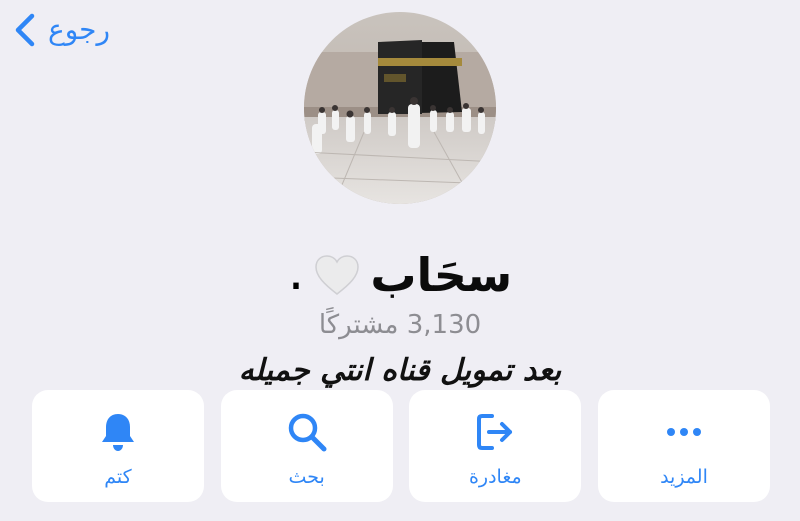 This screenshot has height=521, width=800. What do you see at coordinates (118, 432) in the screenshot?
I see `bell-icon` at bounding box center [118, 432].